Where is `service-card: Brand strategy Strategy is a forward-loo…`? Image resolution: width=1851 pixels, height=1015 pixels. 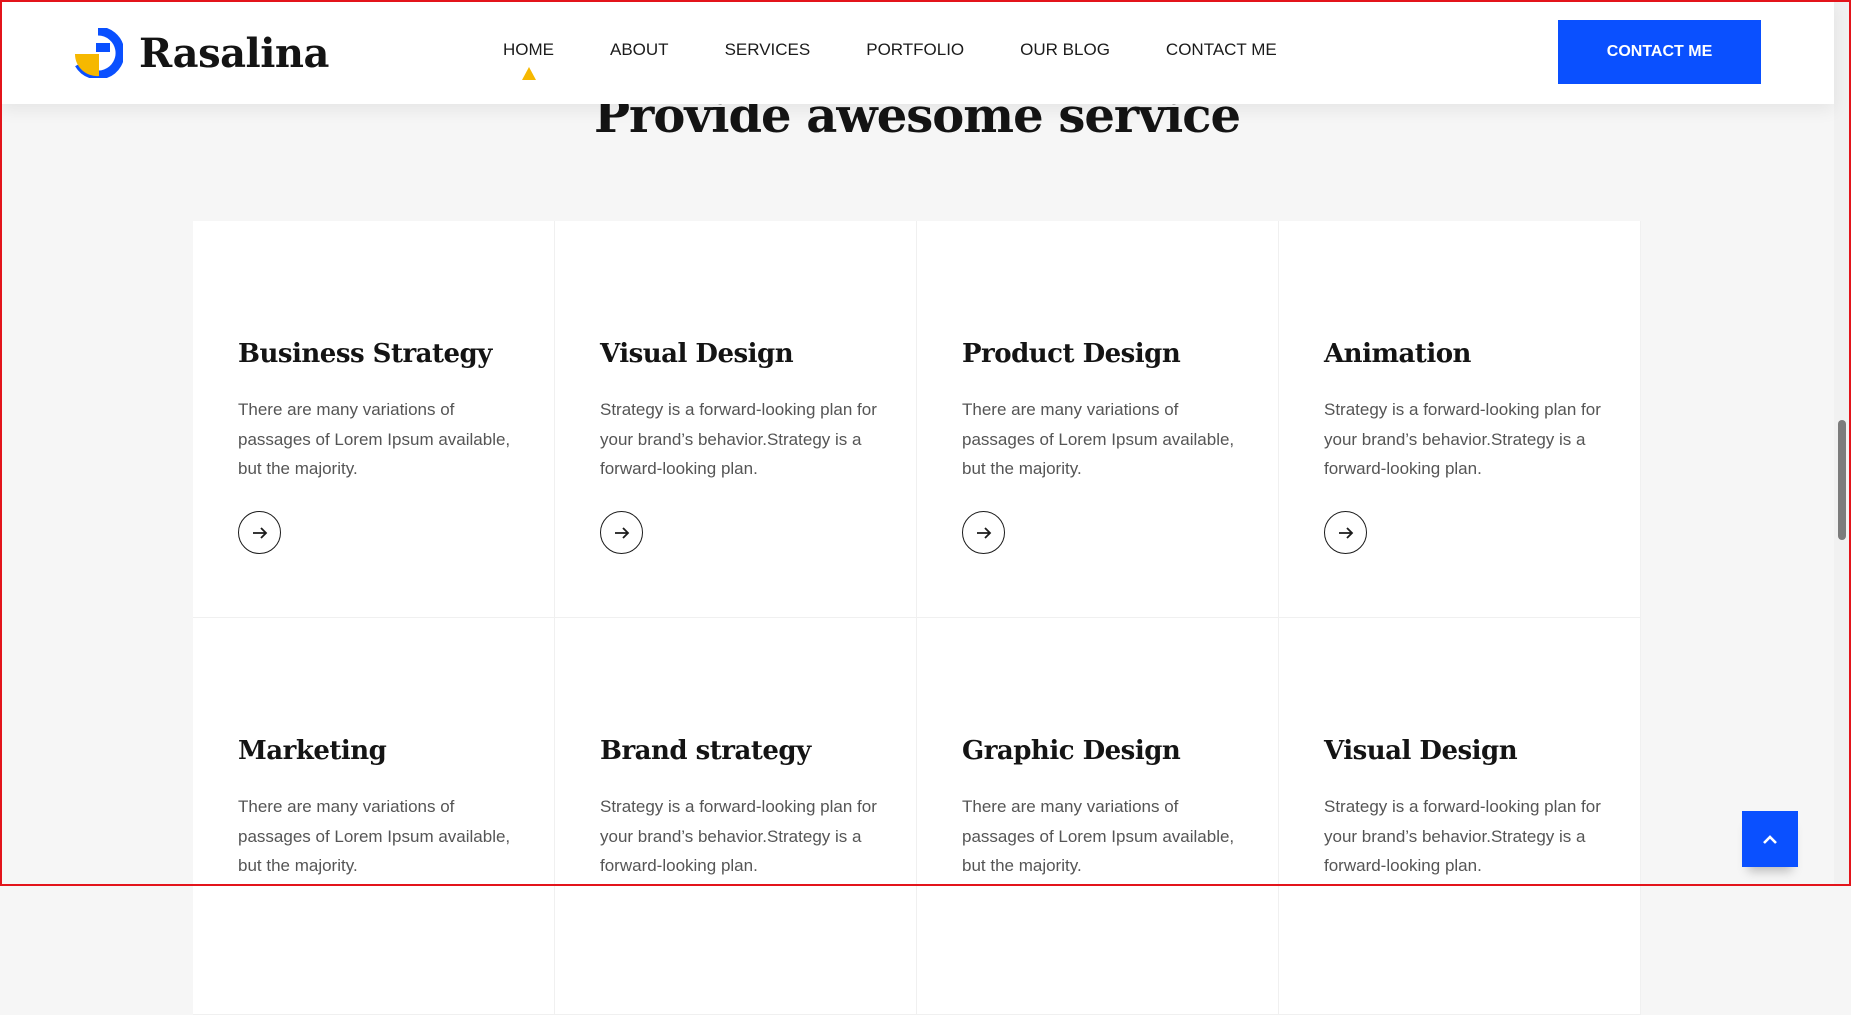 service-card: Brand strategy Strategy is a forward-loo… is located at coordinates (736, 816).